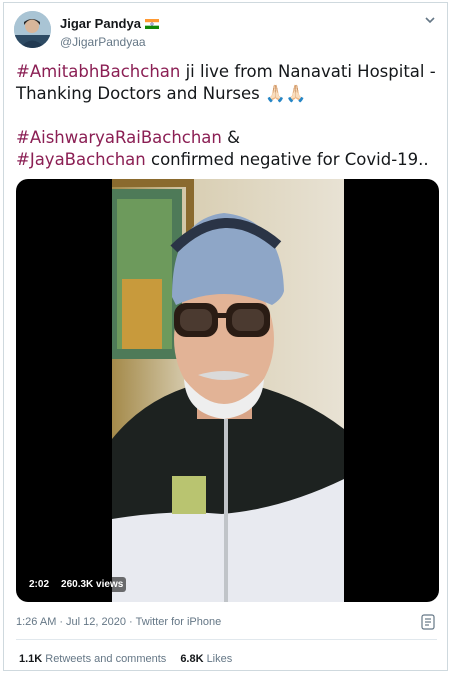  Describe the element at coordinates (220, 659) in the screenshot. I see `likes-label: Likes` at that location.